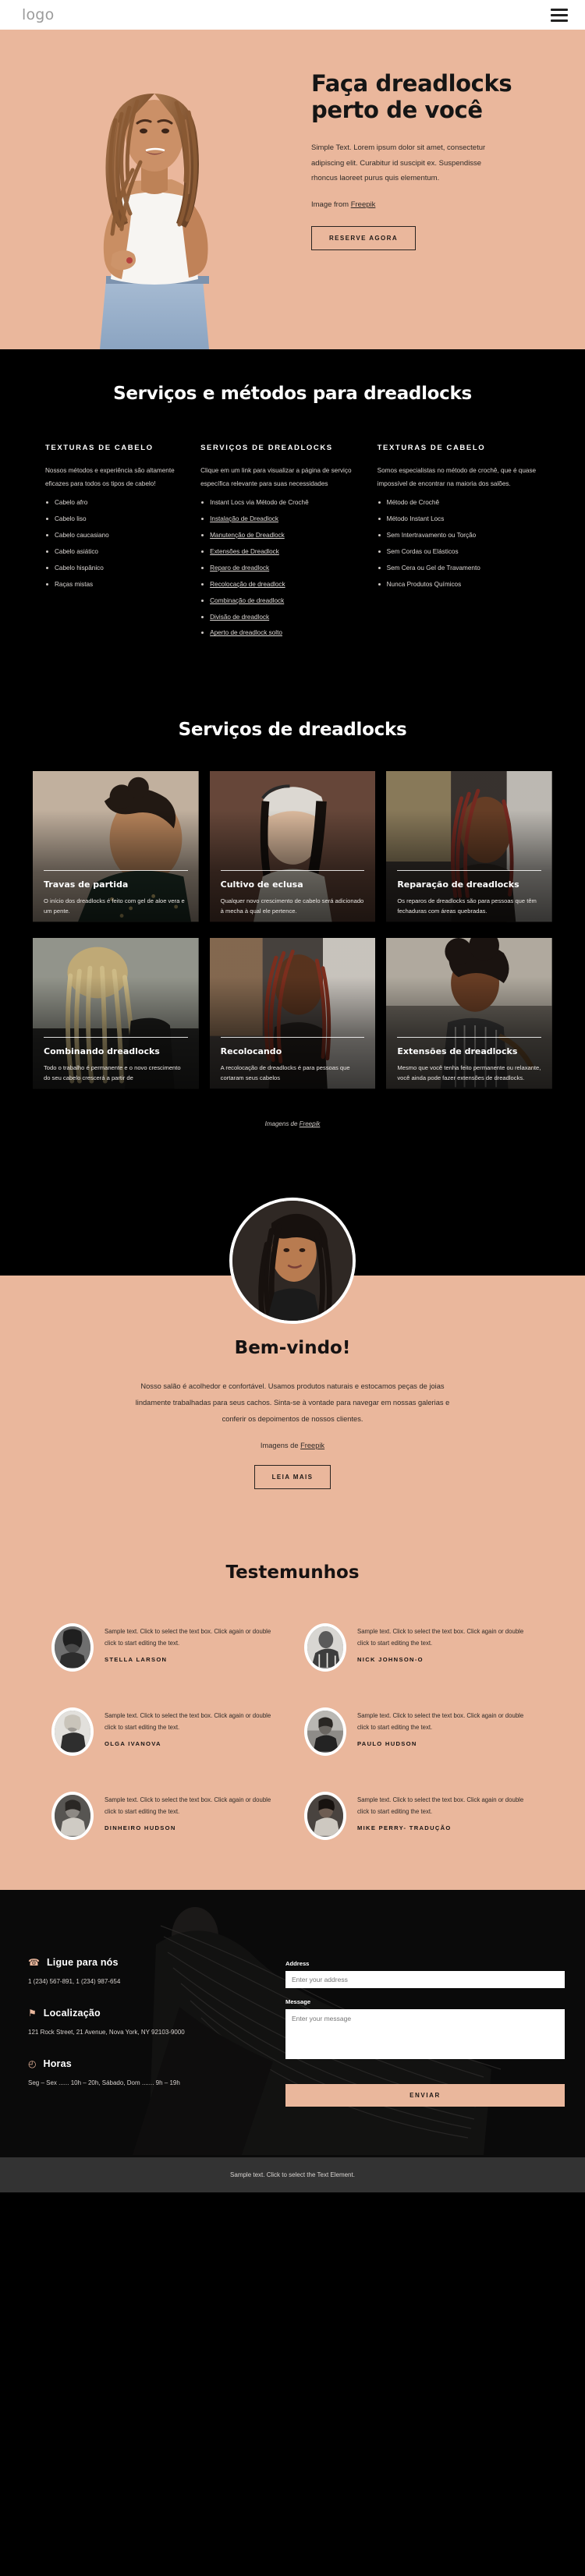 The width and height of the screenshot is (585, 2576). What do you see at coordinates (293, 1261) in the screenshot?
I see `welcome-avatar` at bounding box center [293, 1261].